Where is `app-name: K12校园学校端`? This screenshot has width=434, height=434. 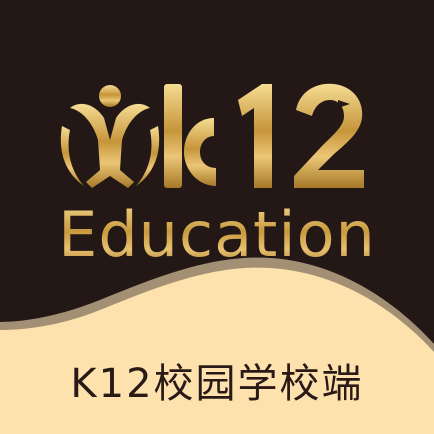 app-name: K12校园学校端 is located at coordinates (217, 384).